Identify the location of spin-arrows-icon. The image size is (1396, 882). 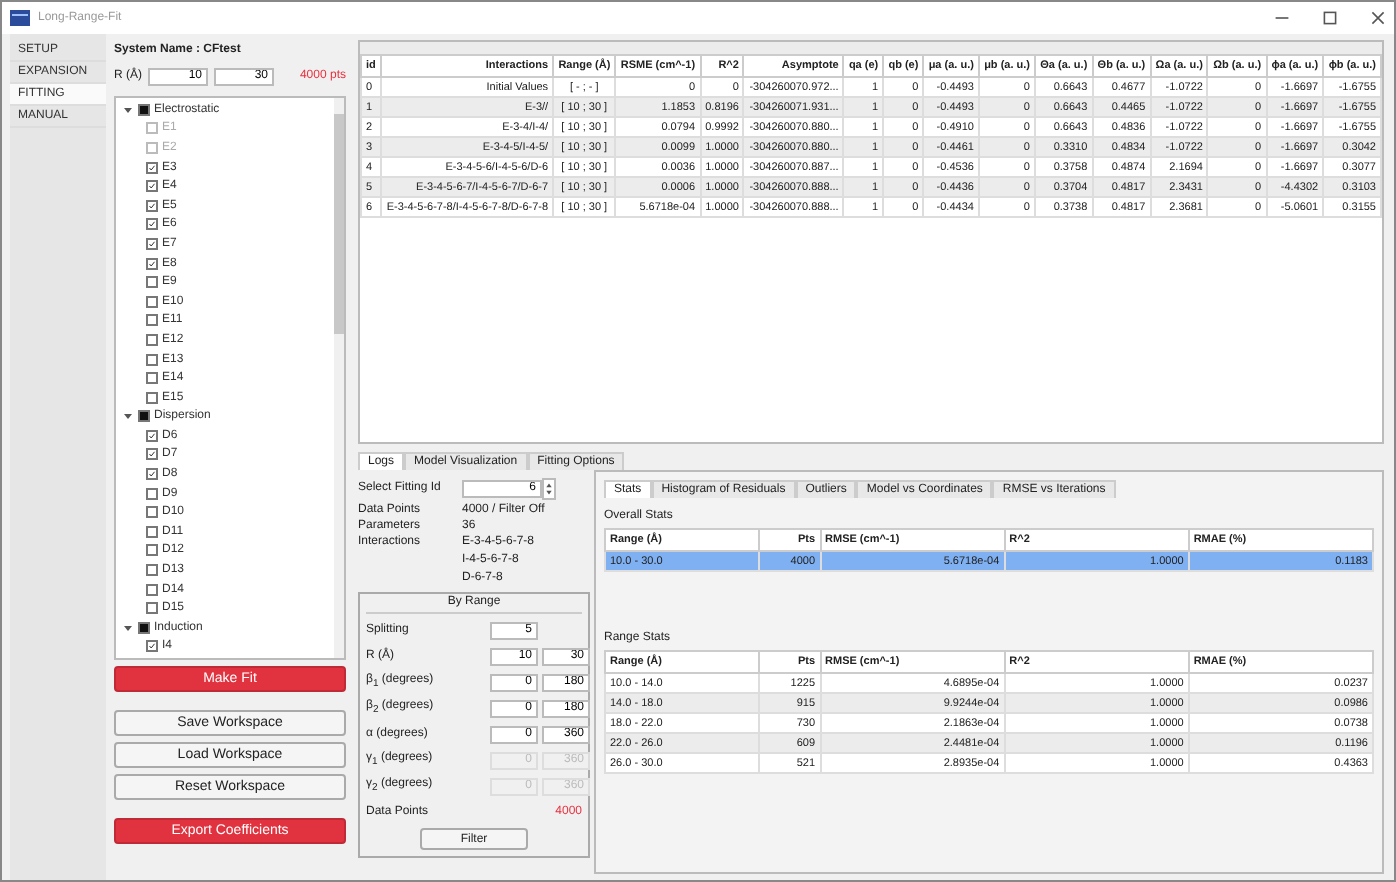
(549, 488).